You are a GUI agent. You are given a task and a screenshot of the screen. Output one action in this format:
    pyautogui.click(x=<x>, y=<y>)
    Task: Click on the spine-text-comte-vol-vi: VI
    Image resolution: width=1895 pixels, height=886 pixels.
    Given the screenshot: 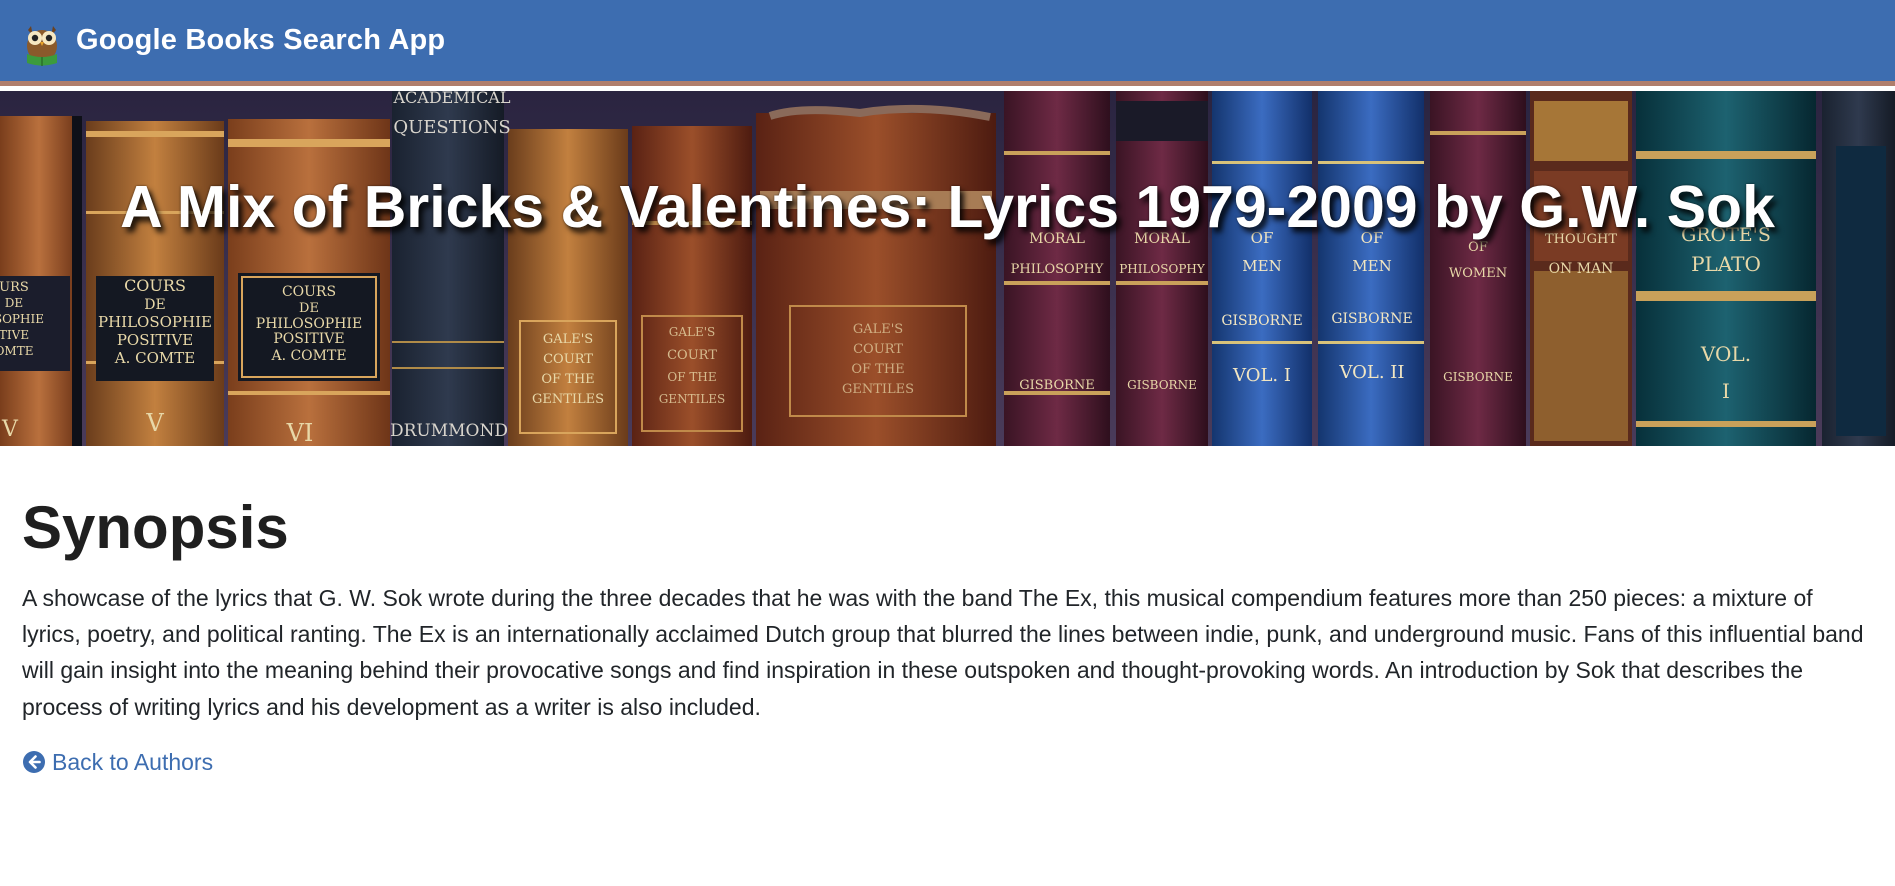 What is the action you would take?
    pyautogui.click(x=300, y=432)
    